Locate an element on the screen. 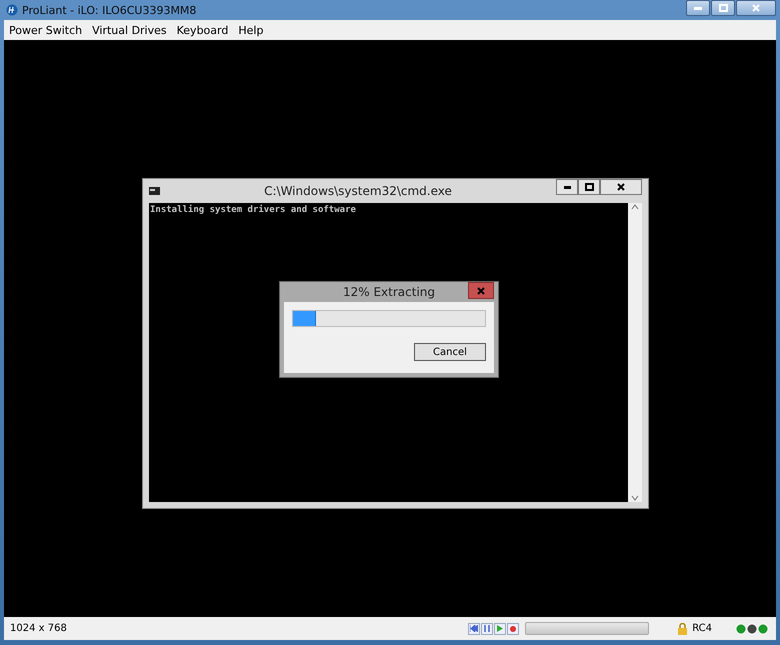  rewind-button is located at coordinates (474, 628).